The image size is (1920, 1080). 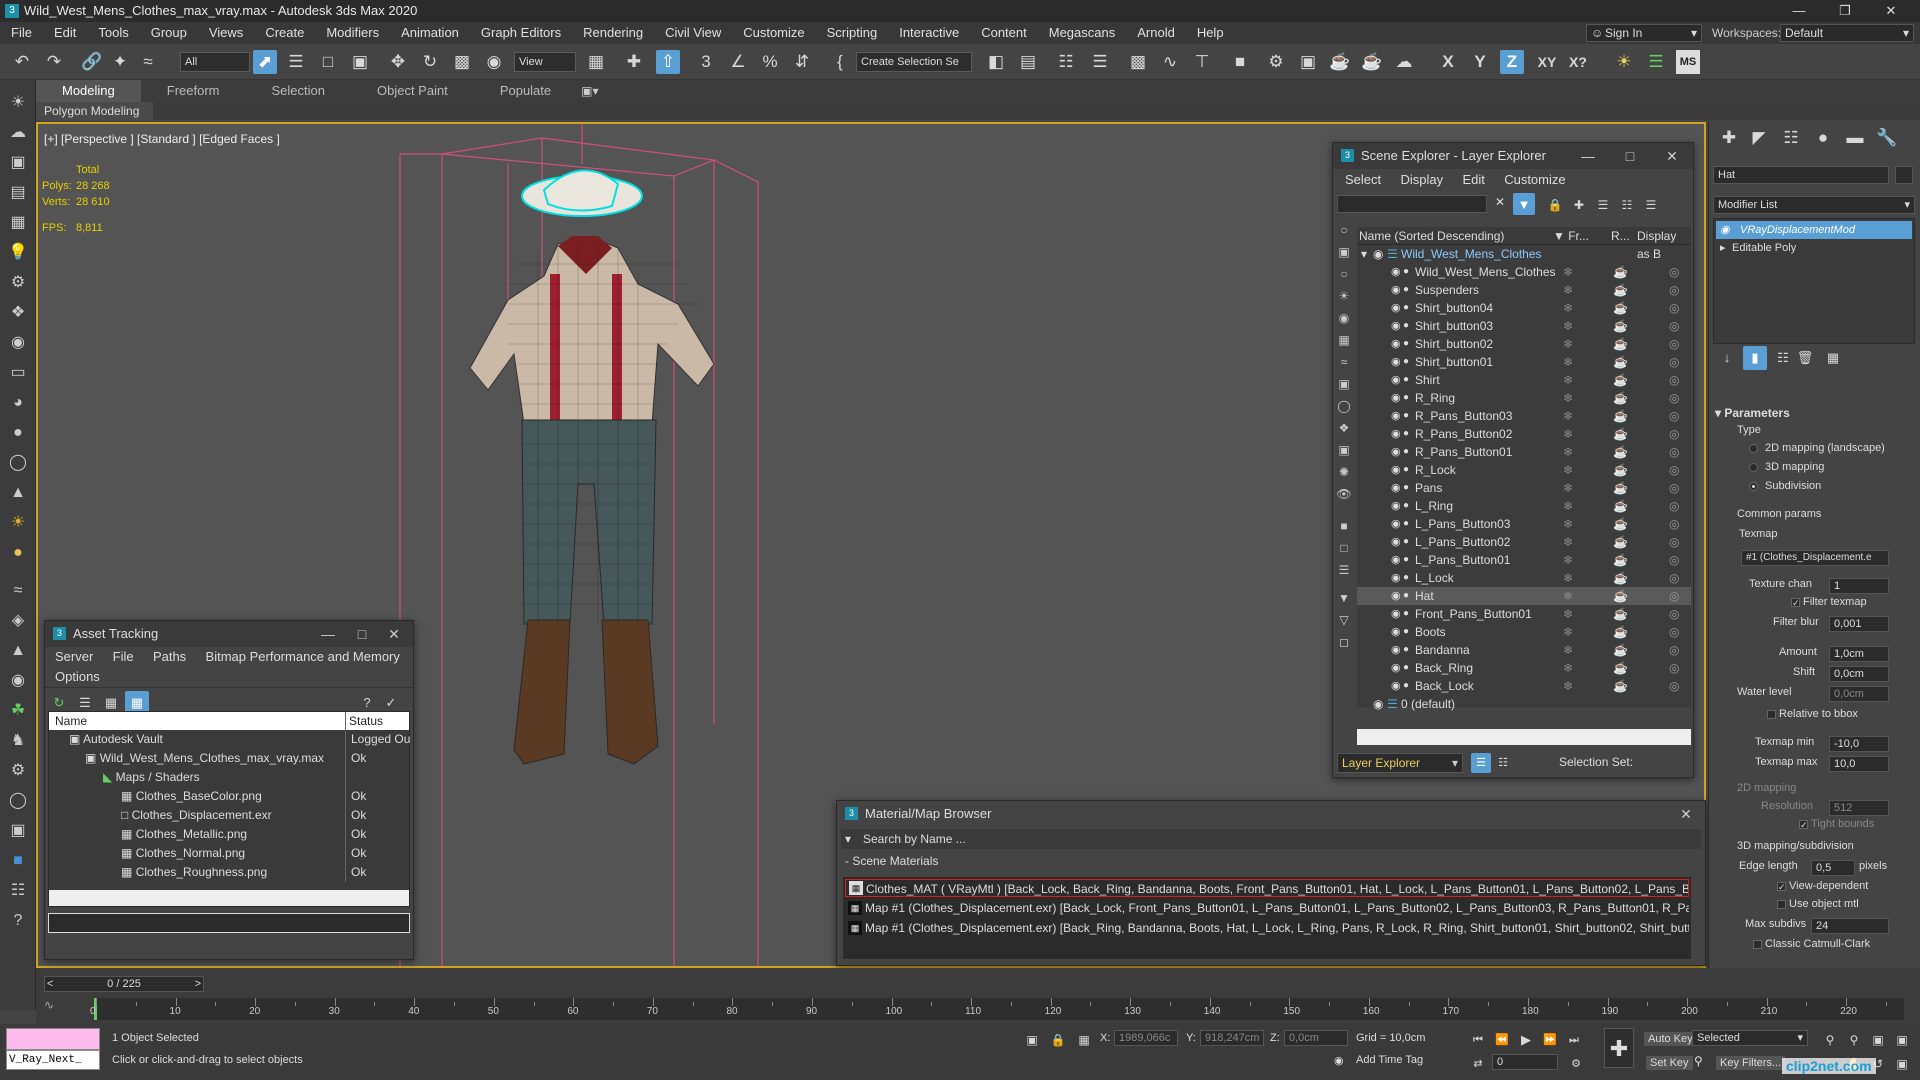 I want to click on hidden-icon: □, so click(x=1344, y=548).